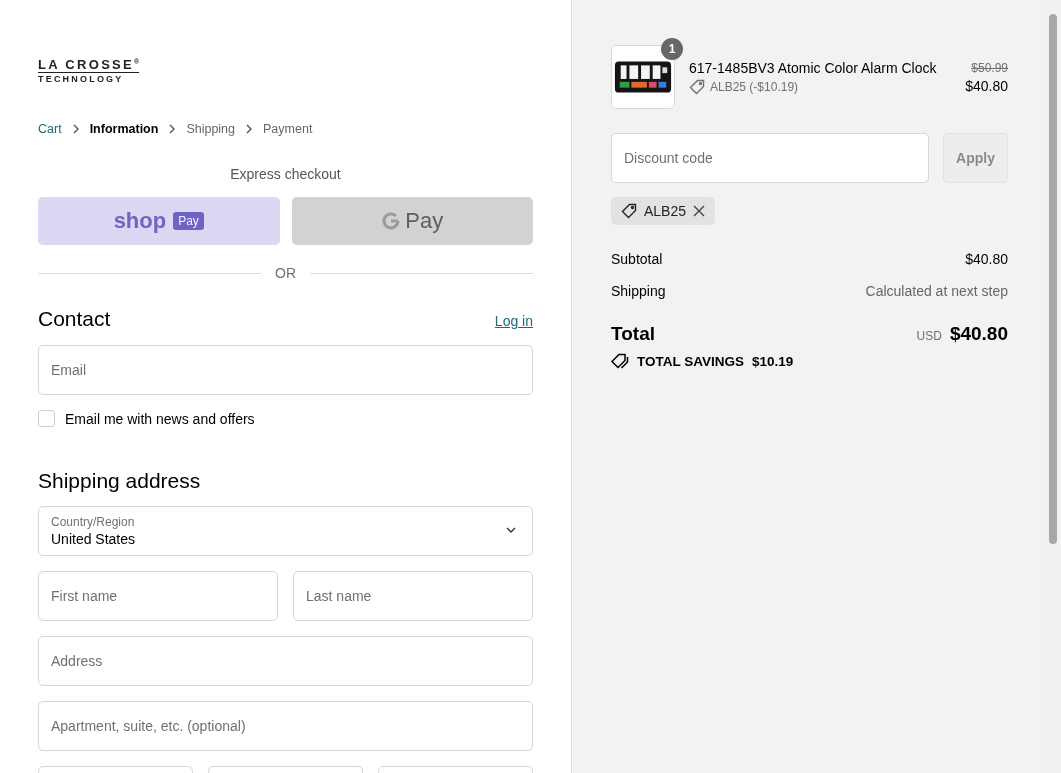 This screenshot has width=1061, height=773. Describe the element at coordinates (1053, 386) in the screenshot. I see `scrollbar` at that location.